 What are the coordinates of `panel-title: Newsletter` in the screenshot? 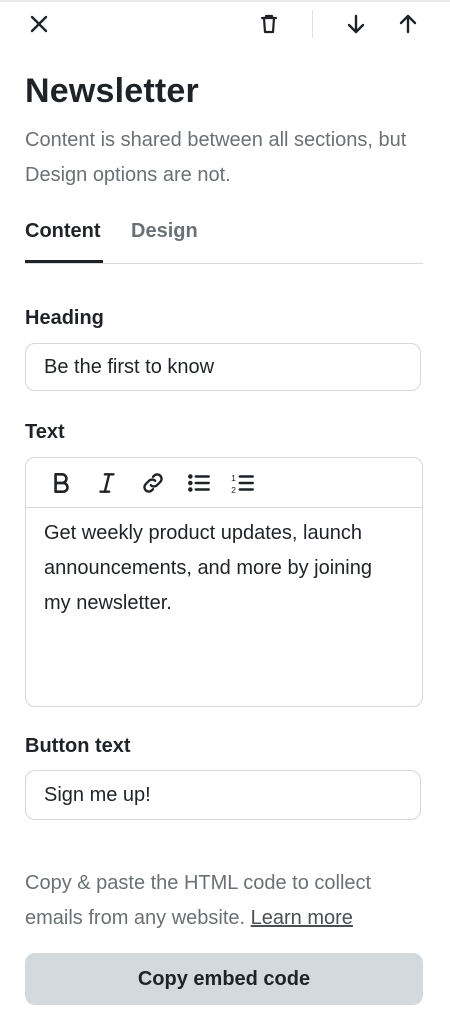 It's located at (112, 91).